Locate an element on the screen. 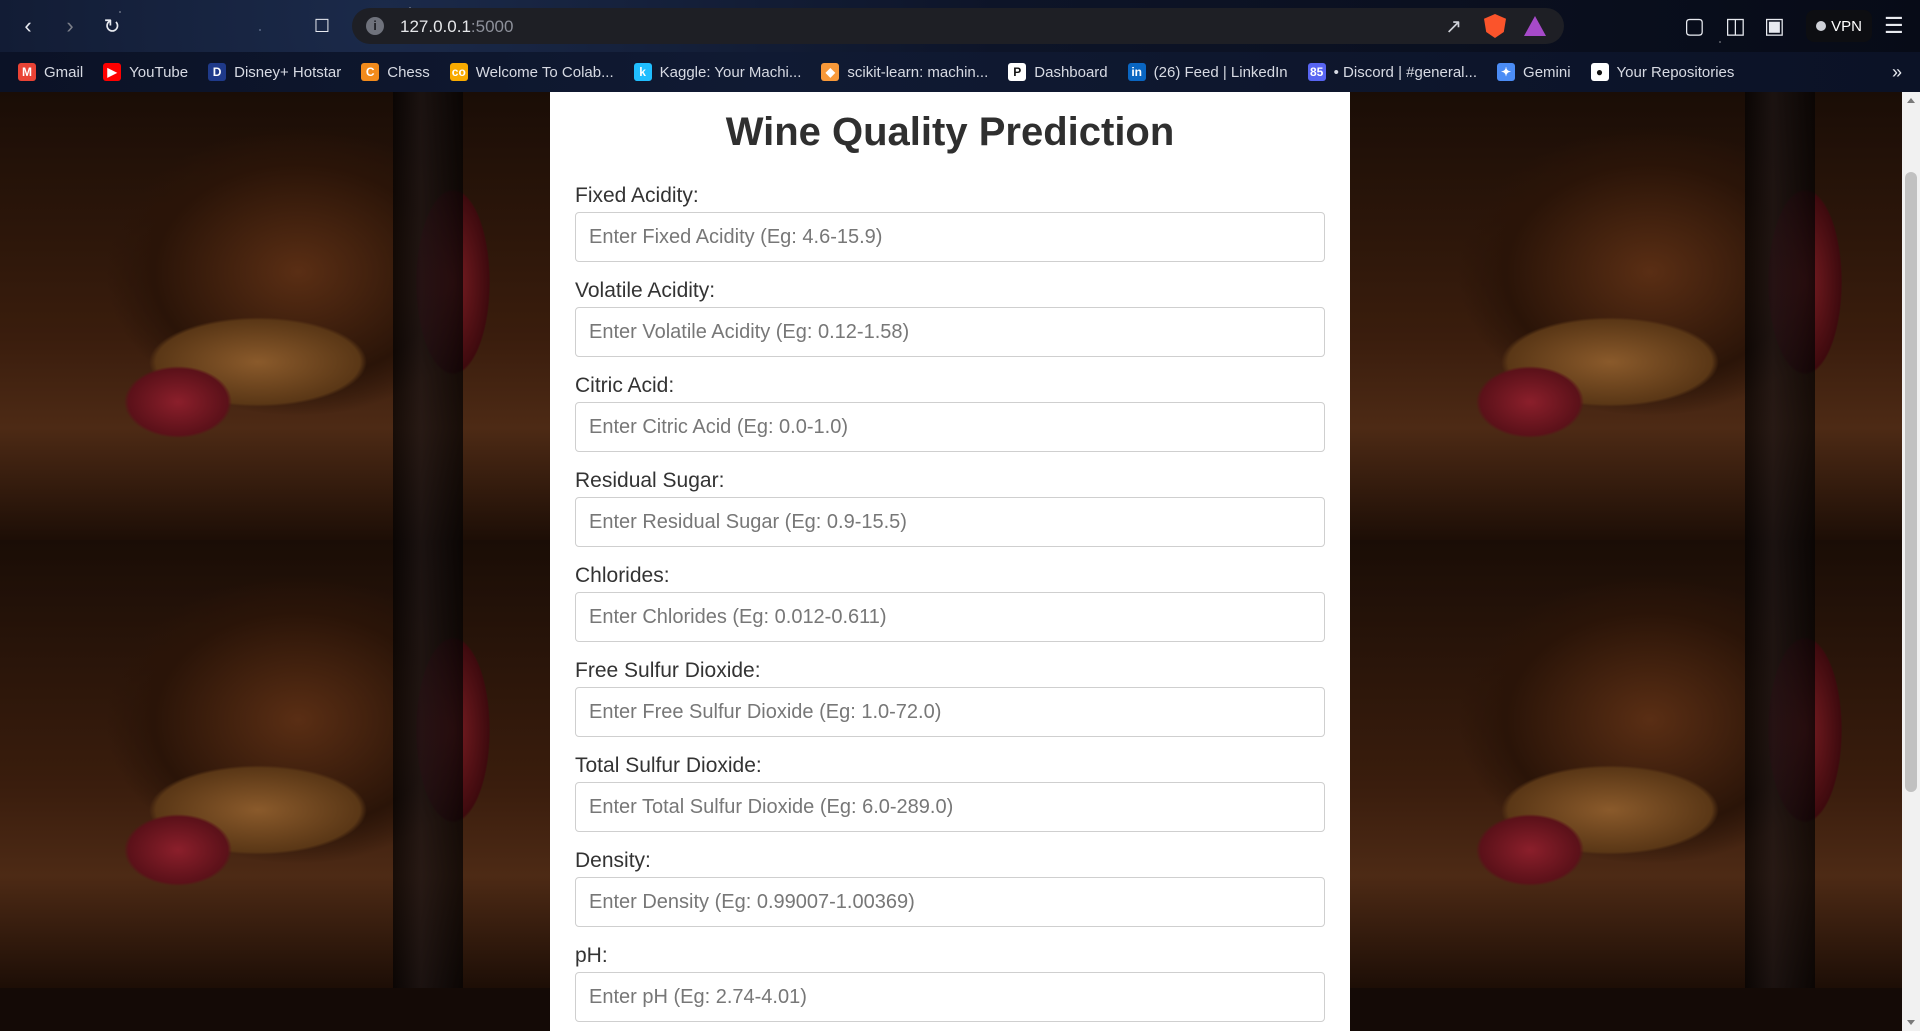 The width and height of the screenshot is (1920, 1031). chlorides-input is located at coordinates (950, 617).